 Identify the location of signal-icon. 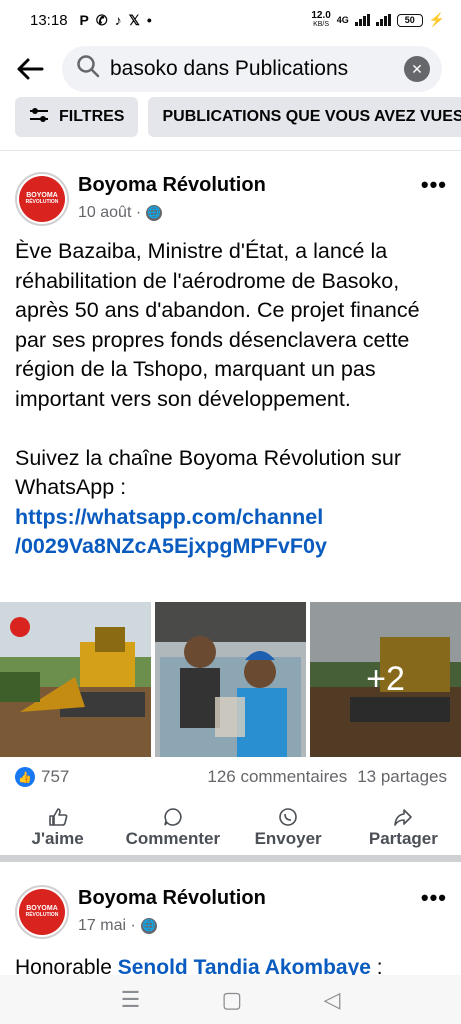
(362, 20).